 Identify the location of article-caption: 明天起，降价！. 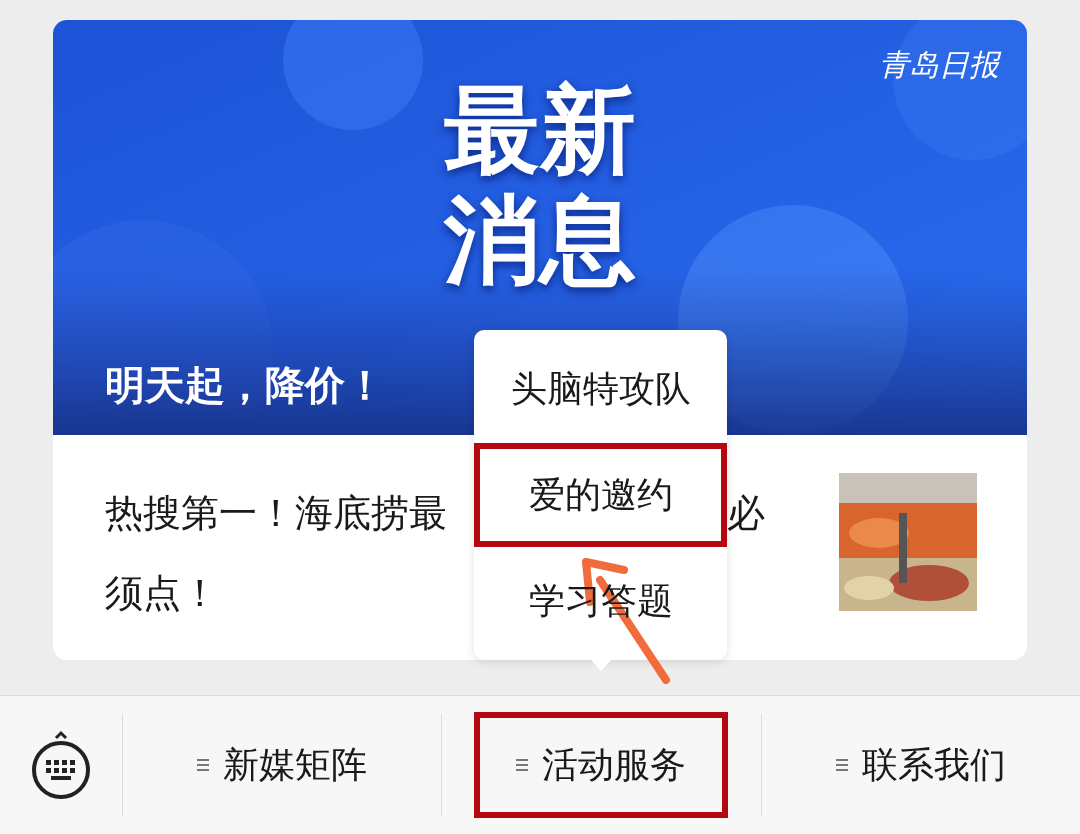
(245, 385).